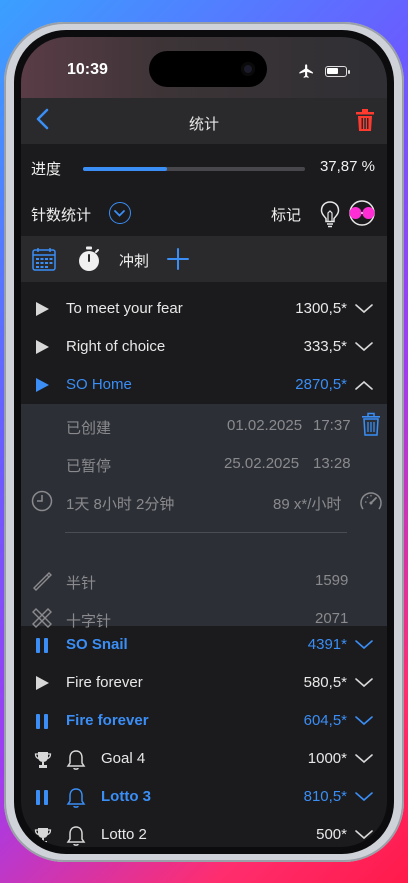 The image size is (408, 883). I want to click on sprint-label: 冲刺, so click(134, 261).